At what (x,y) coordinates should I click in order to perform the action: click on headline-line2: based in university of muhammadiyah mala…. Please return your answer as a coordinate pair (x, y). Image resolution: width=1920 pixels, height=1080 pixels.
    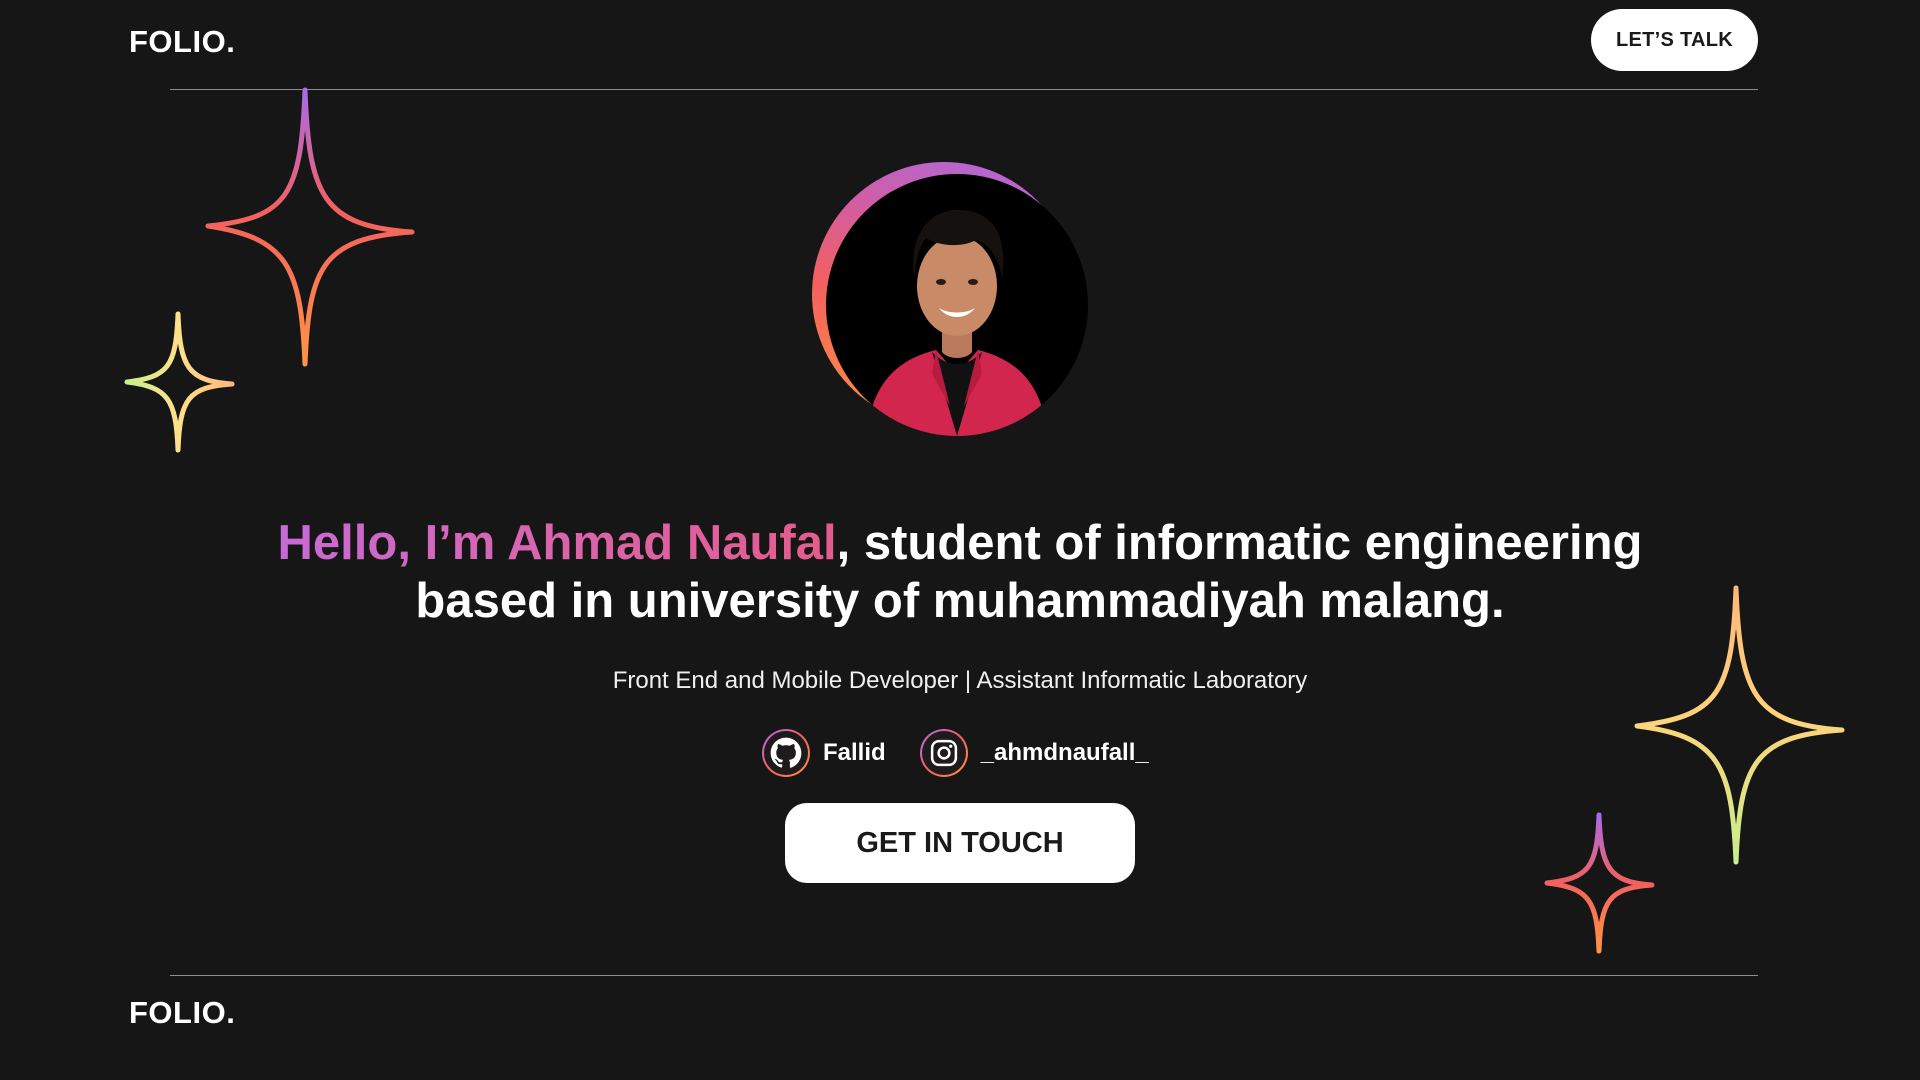
    Looking at the image, I should click on (960, 601).